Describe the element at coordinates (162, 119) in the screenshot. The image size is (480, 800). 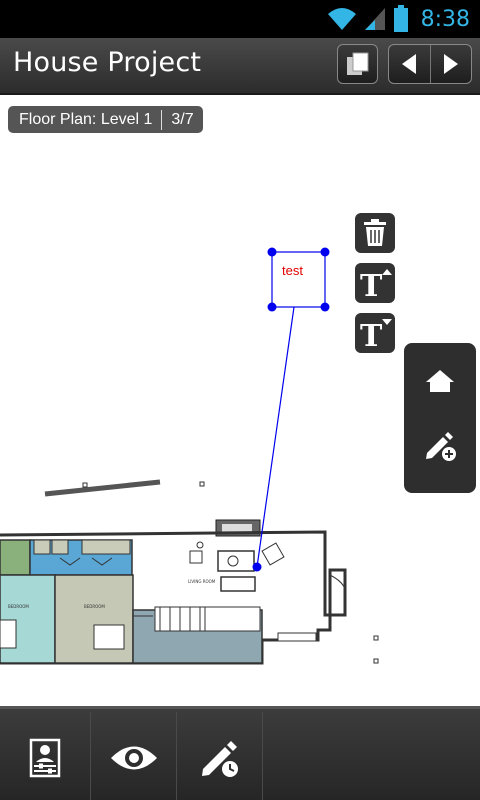
I see `plan-label-divider` at that location.